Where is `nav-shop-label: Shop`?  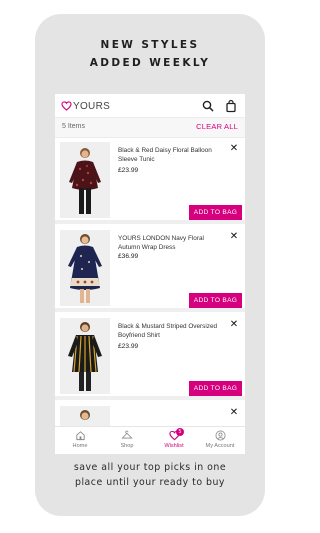 nav-shop-label: Shop is located at coordinates (127, 446).